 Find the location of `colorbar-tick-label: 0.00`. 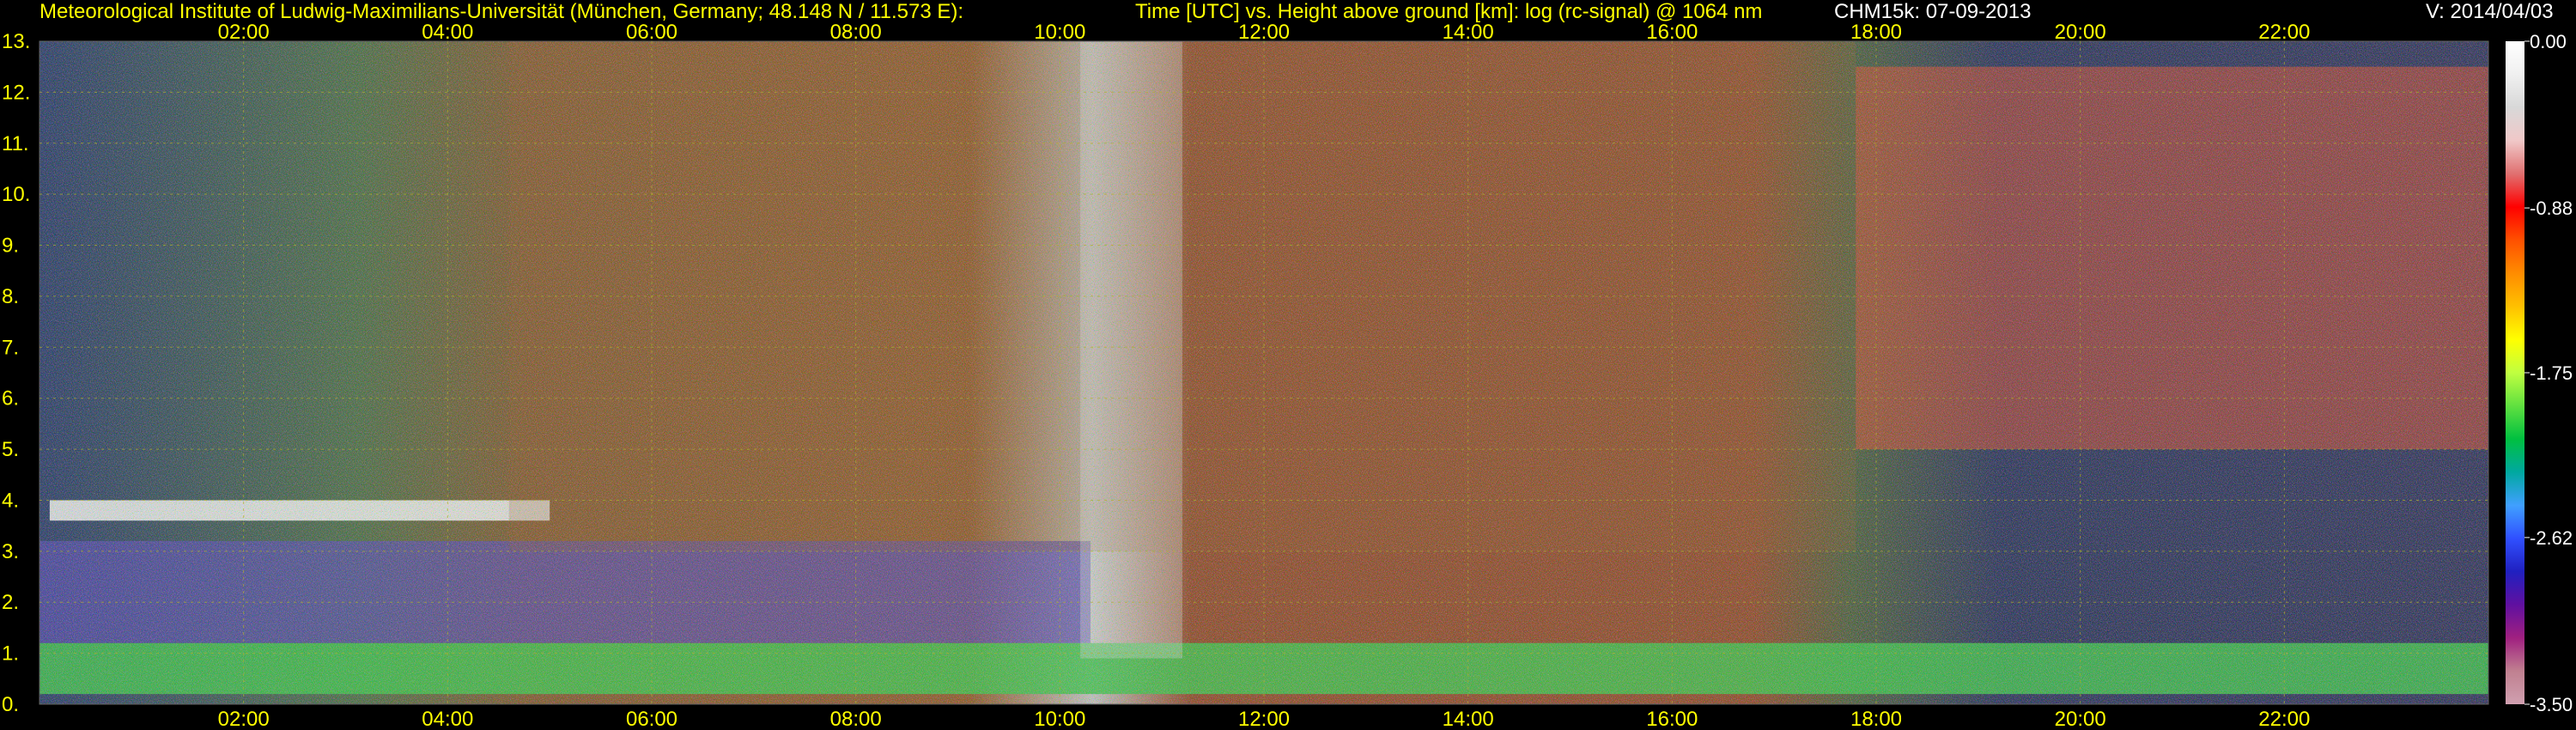

colorbar-tick-label: 0.00 is located at coordinates (2548, 41).